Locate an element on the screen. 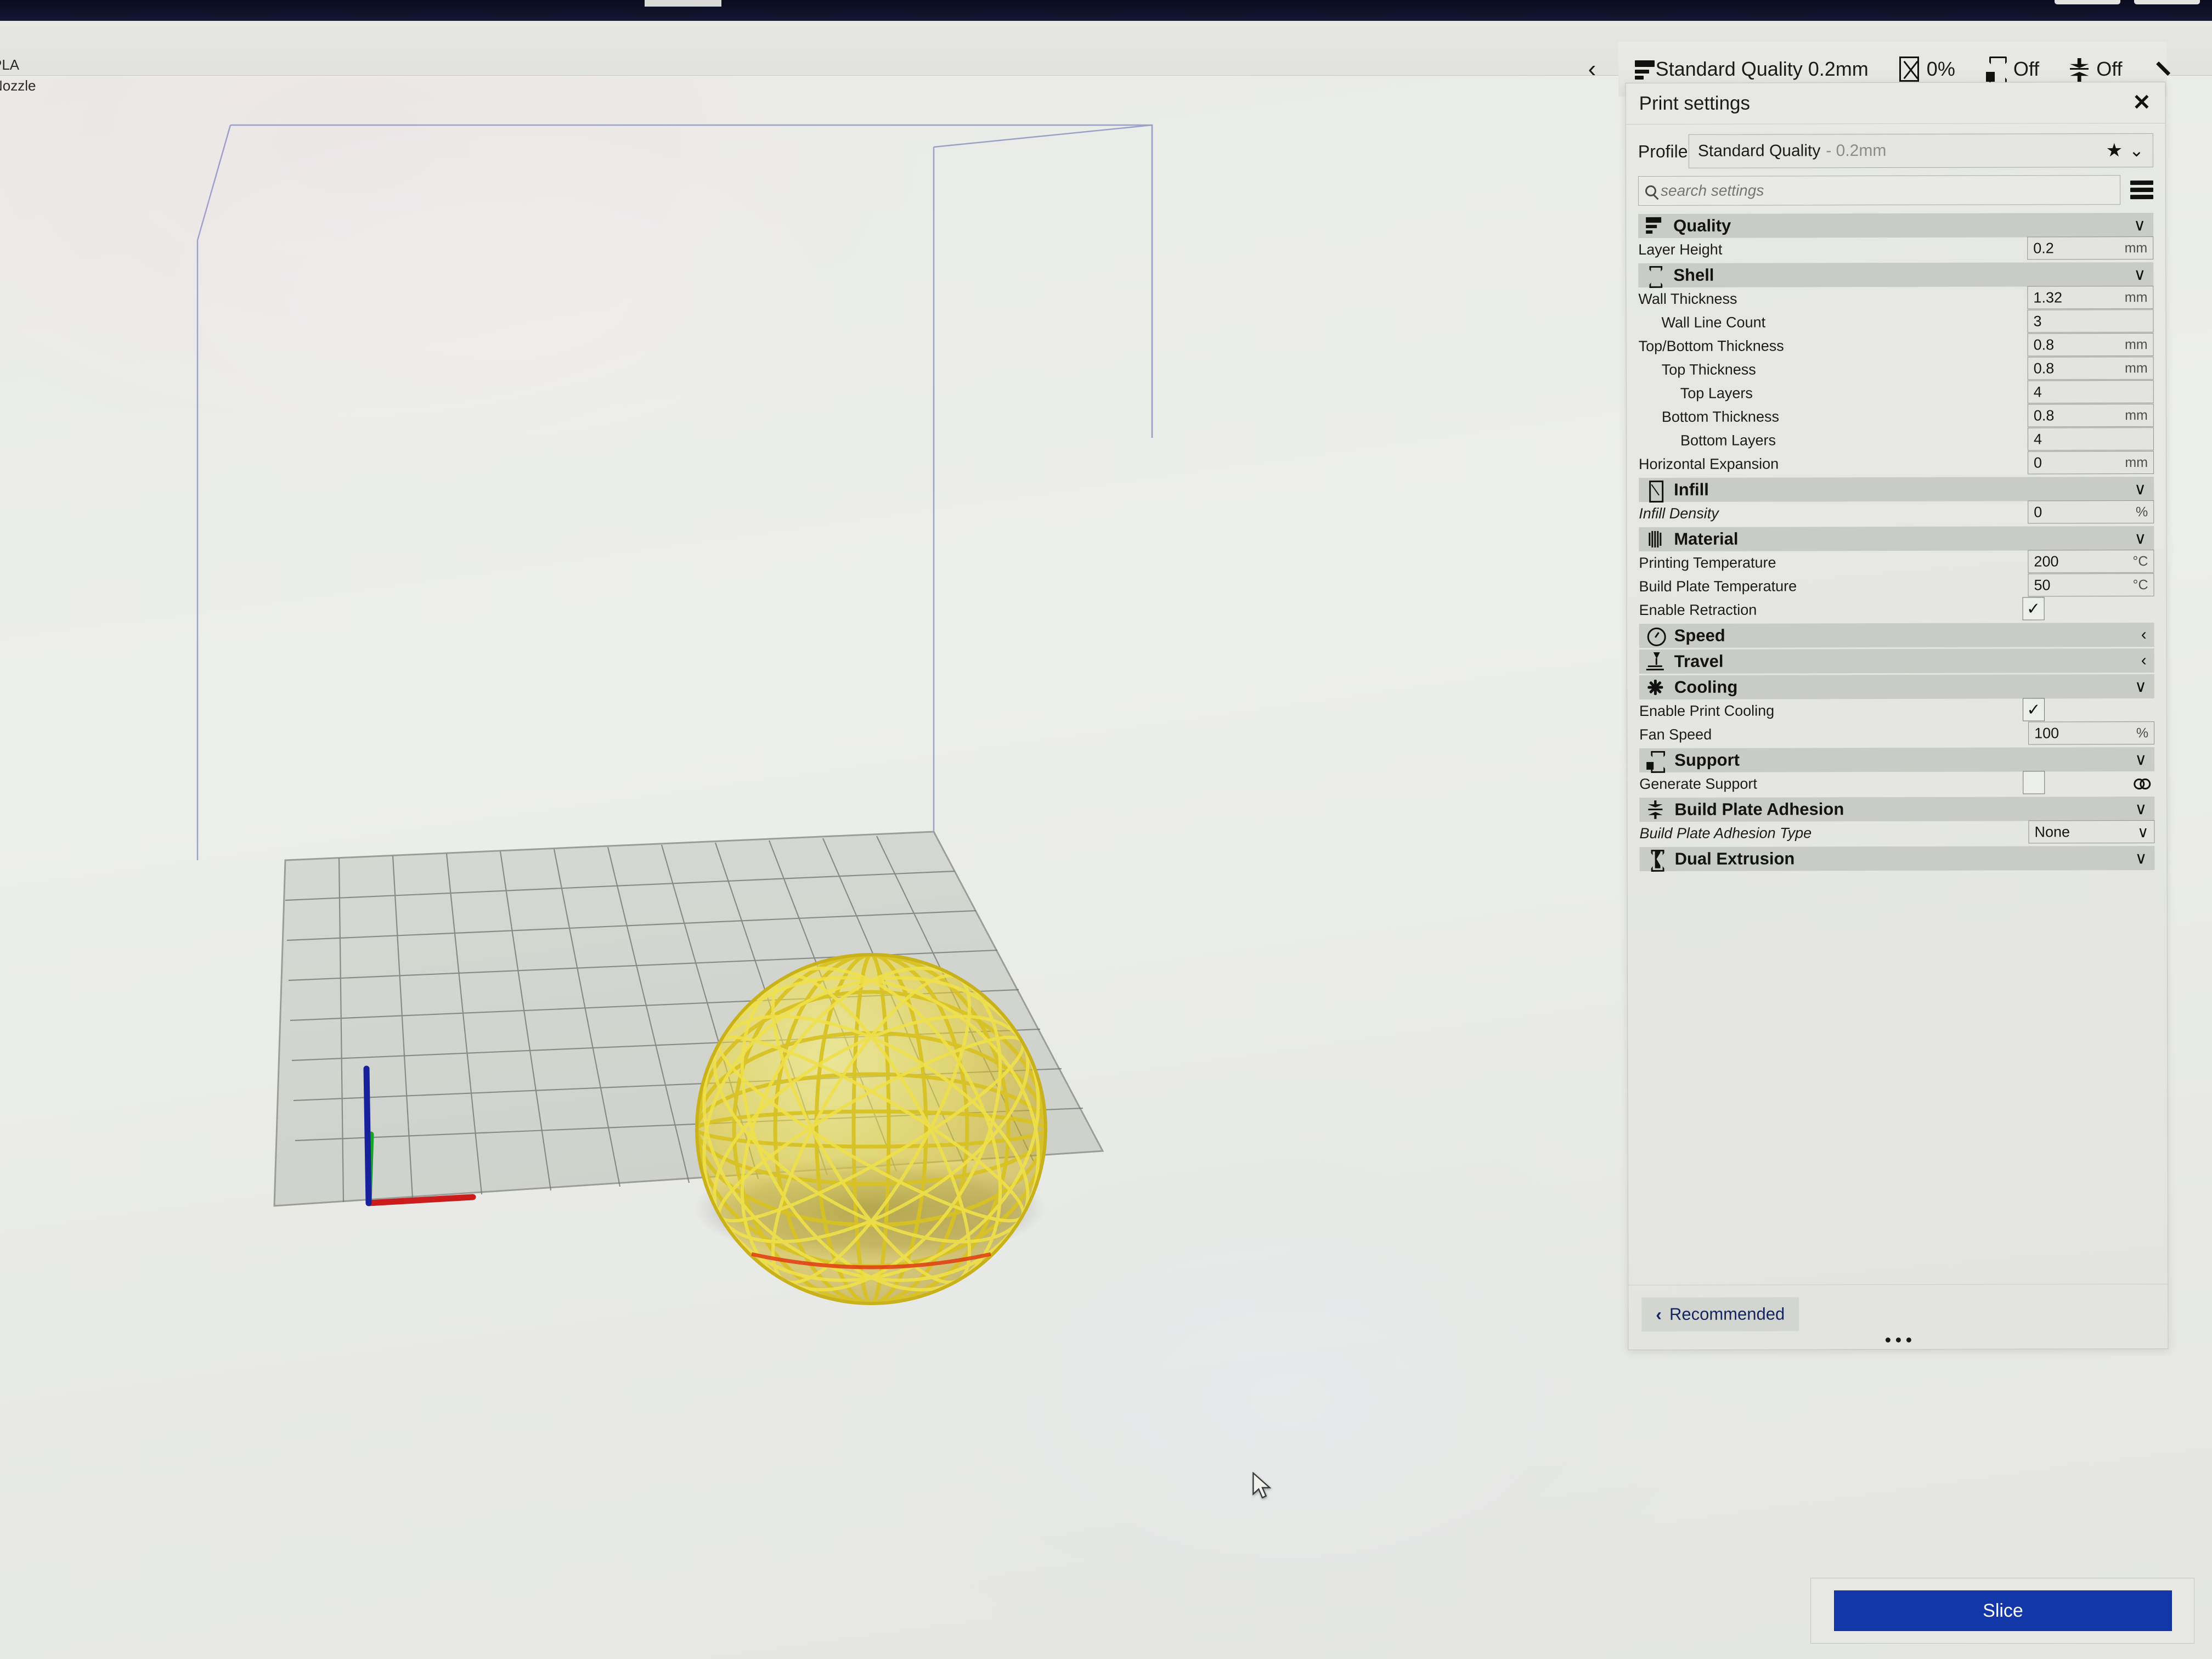 The height and width of the screenshot is (1659, 2212). setting-field: 200 °C is located at coordinates (2091, 561).